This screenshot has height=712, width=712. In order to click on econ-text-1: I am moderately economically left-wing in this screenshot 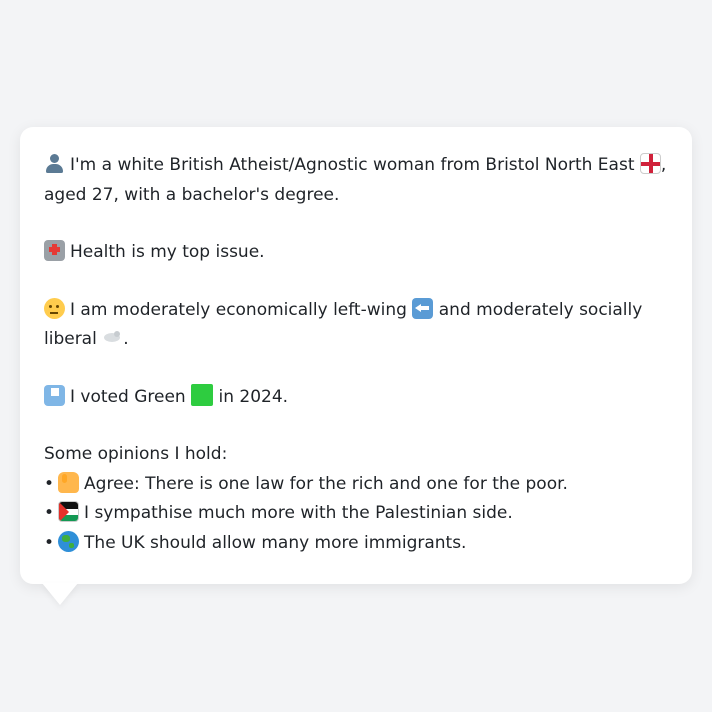, I will do `click(238, 309)`.